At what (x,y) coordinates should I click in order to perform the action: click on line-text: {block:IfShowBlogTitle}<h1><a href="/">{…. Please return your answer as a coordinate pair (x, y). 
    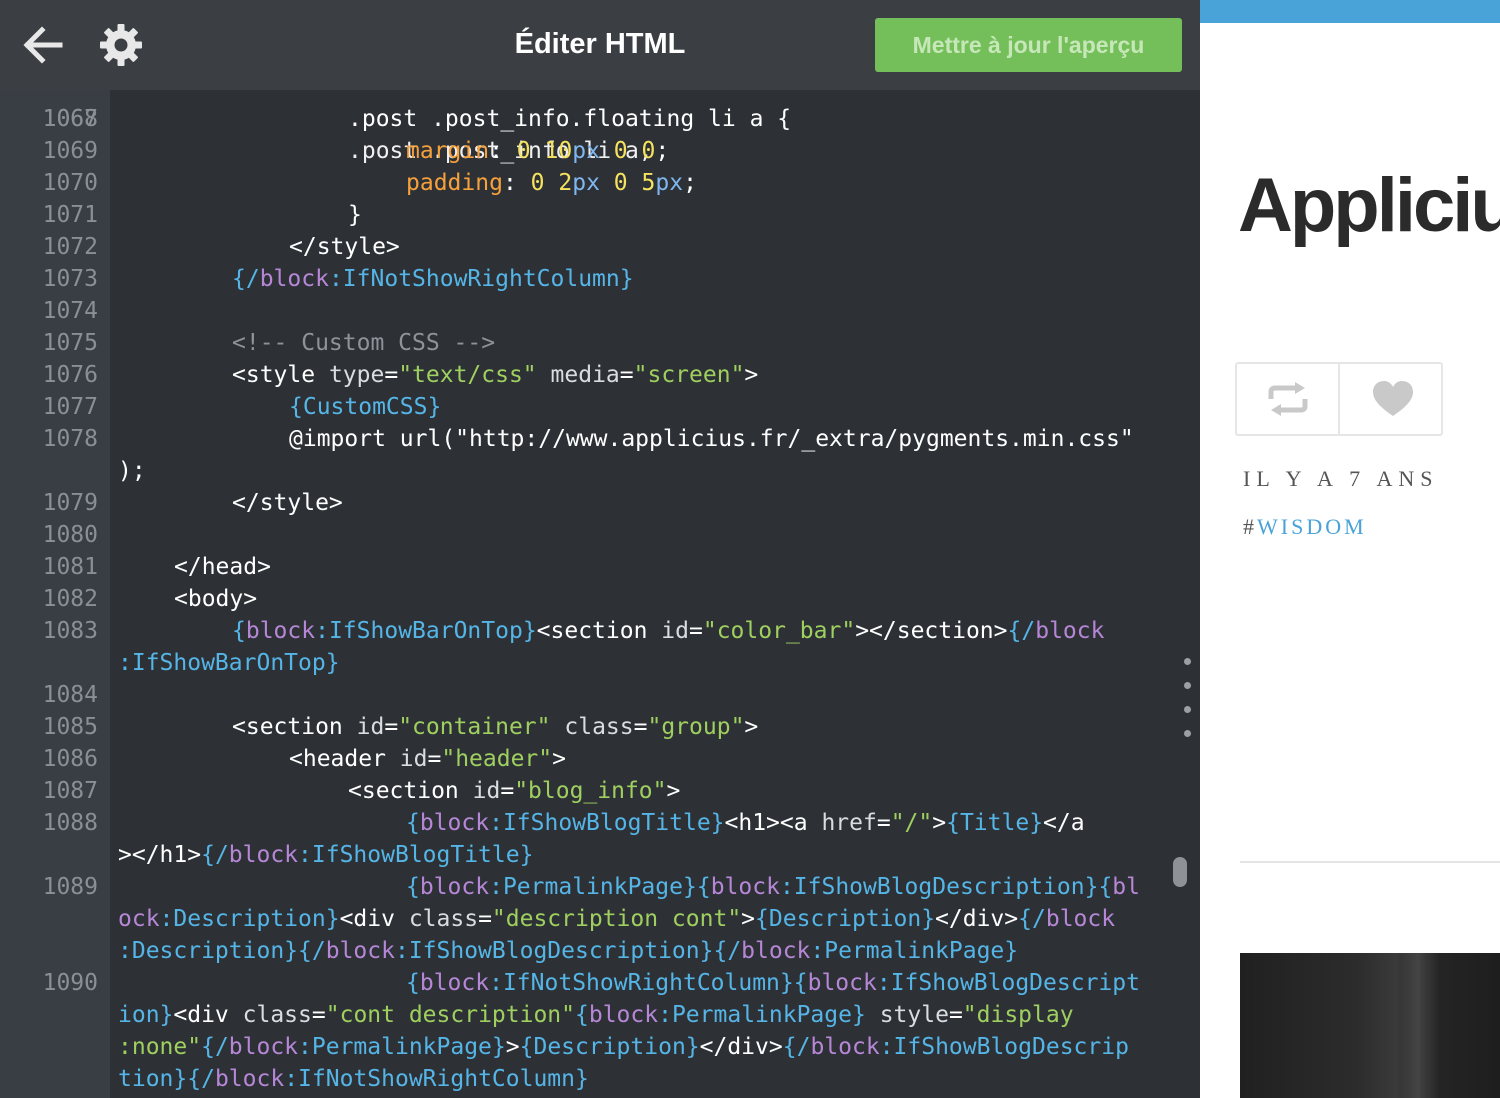
    Looking at the image, I should click on (601, 823).